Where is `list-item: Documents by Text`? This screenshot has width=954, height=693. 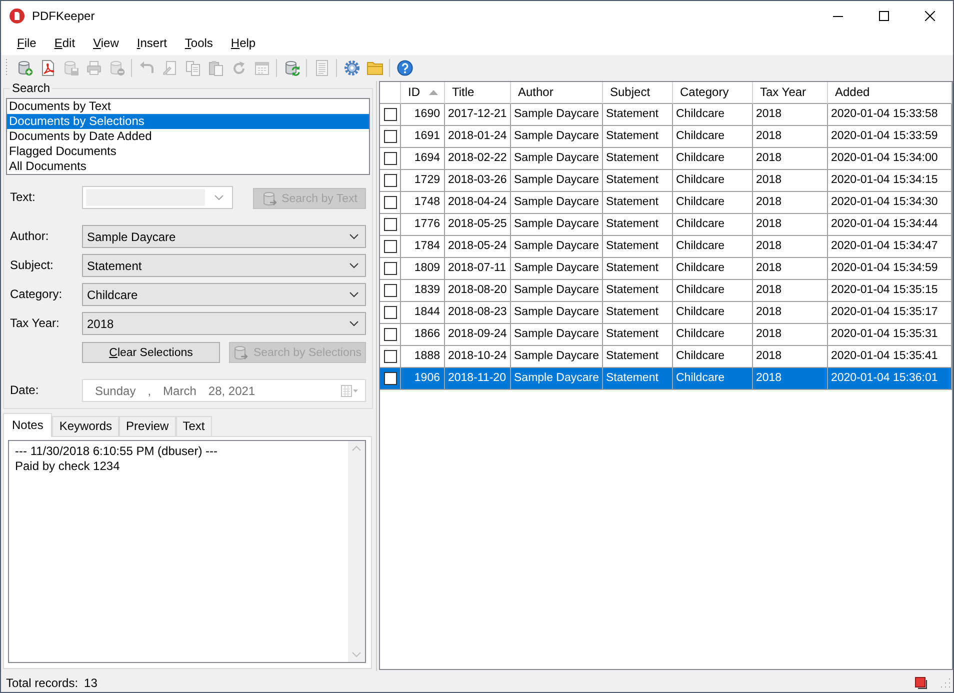
list-item: Documents by Text is located at coordinates (188, 106).